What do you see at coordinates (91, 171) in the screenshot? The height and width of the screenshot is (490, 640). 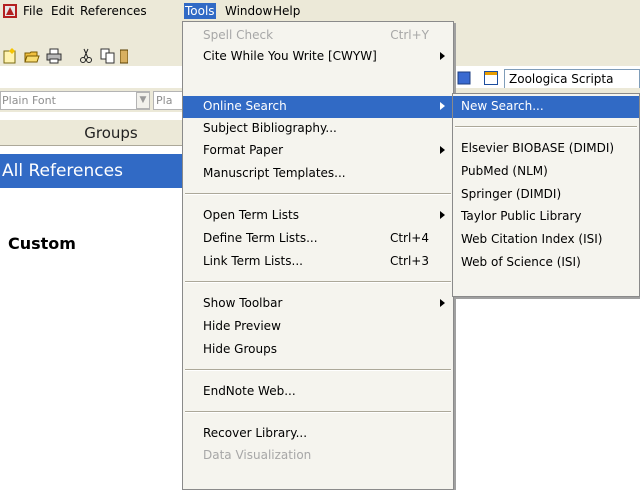 I see `group-all-references: All References` at bounding box center [91, 171].